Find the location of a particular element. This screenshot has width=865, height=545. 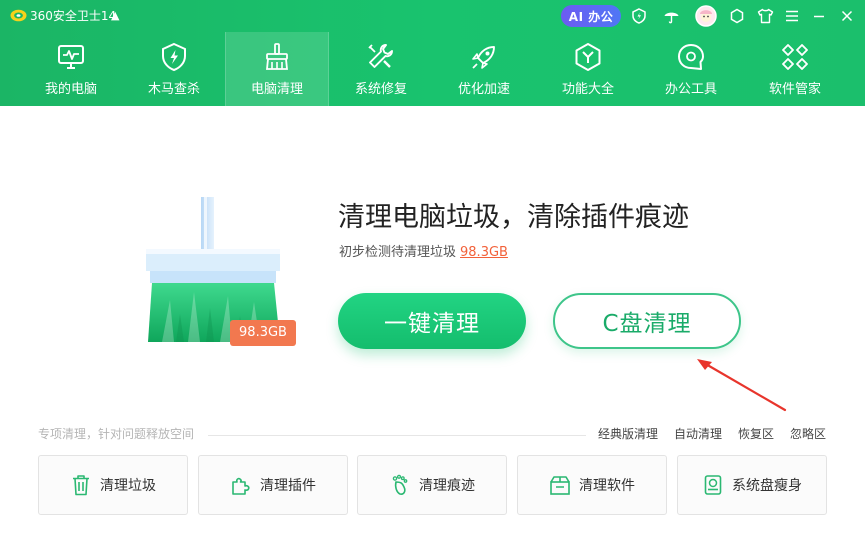

app-logo-icon is located at coordinates (18, 15).